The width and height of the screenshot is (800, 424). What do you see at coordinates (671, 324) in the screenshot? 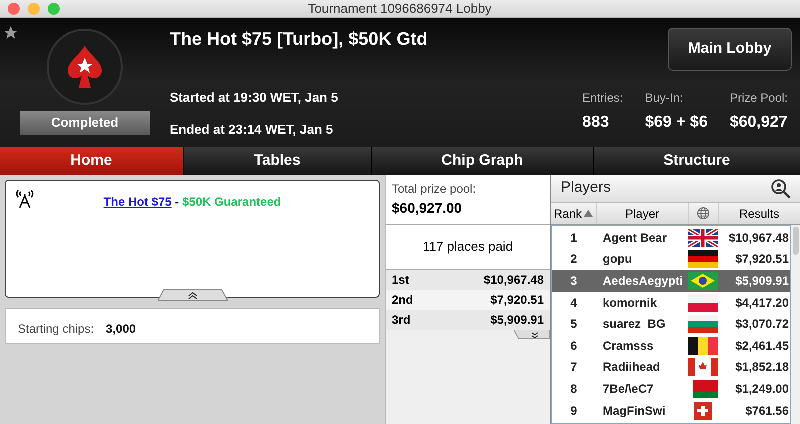
I see `player-row: 5 suarez_BG $3,070.72` at bounding box center [671, 324].